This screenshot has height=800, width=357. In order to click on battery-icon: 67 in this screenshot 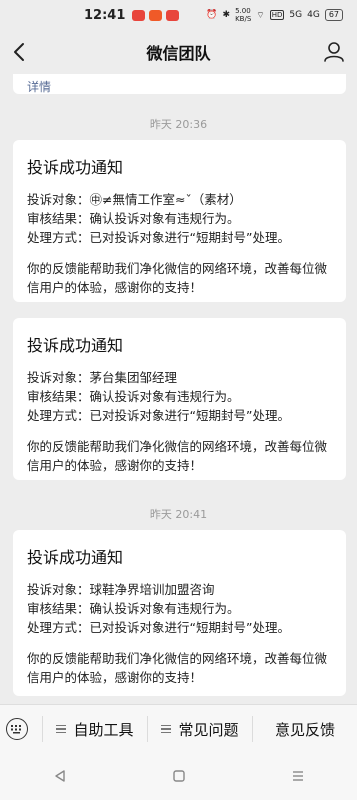, I will do `click(333, 15)`.